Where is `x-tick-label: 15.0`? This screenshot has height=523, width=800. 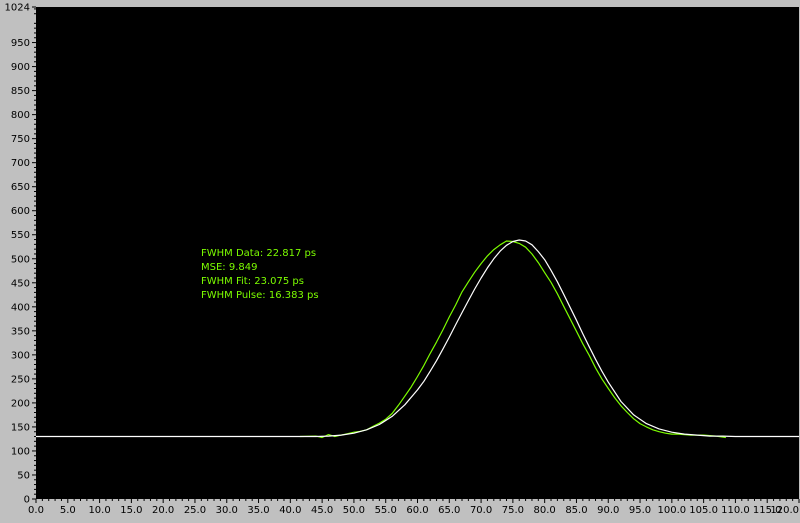 x-tick-label: 15.0 is located at coordinates (131, 510).